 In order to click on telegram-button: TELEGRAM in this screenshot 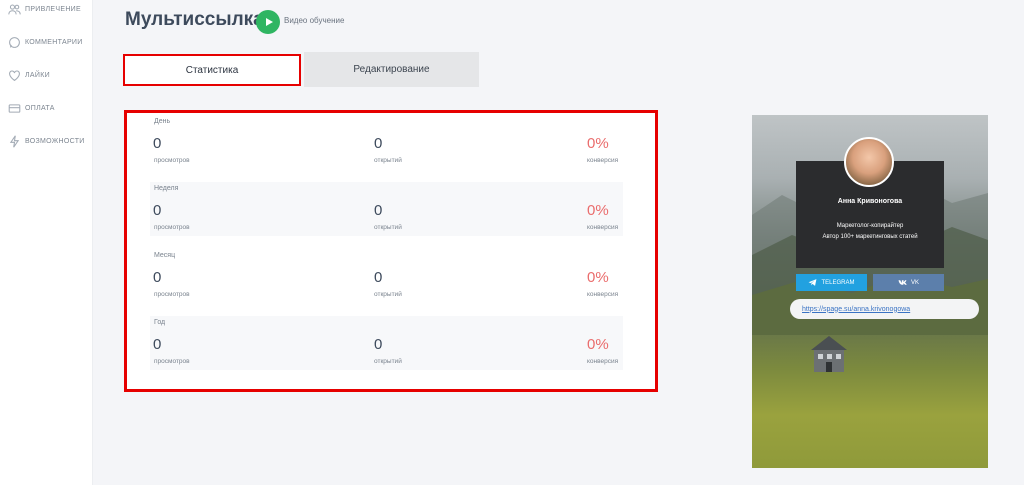, I will do `click(831, 282)`.